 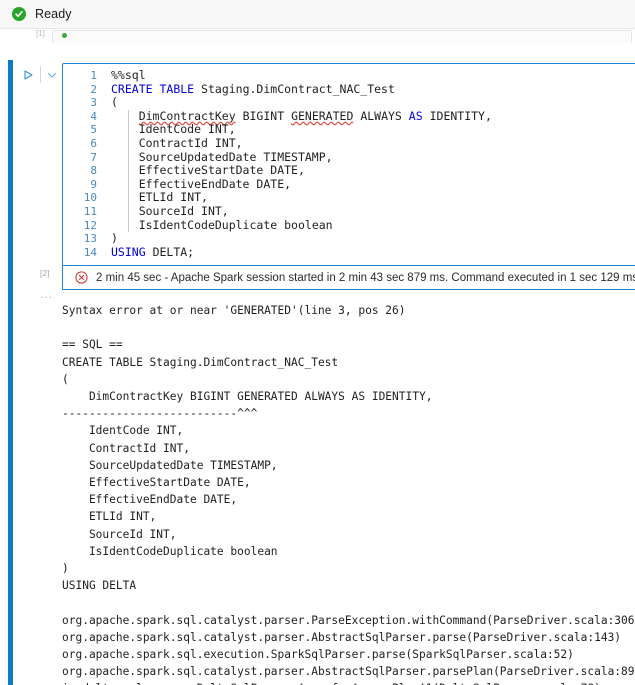 What do you see at coordinates (128, 171) in the screenshot?
I see `indent-guide` at bounding box center [128, 171].